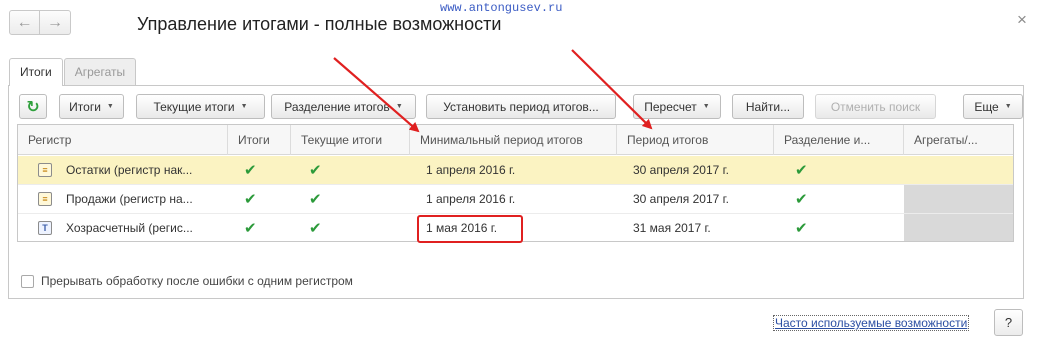 This screenshot has height=345, width=1042. What do you see at coordinates (27, 281) in the screenshot?
I see `interrupt-checkbox` at bounding box center [27, 281].